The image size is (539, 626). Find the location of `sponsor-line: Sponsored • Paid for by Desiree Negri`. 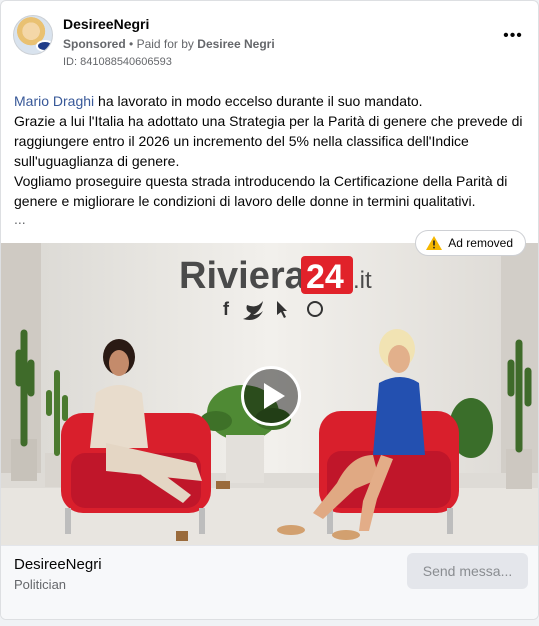

sponsor-line: Sponsored • Paid for by Desiree Negri is located at coordinates (169, 44).